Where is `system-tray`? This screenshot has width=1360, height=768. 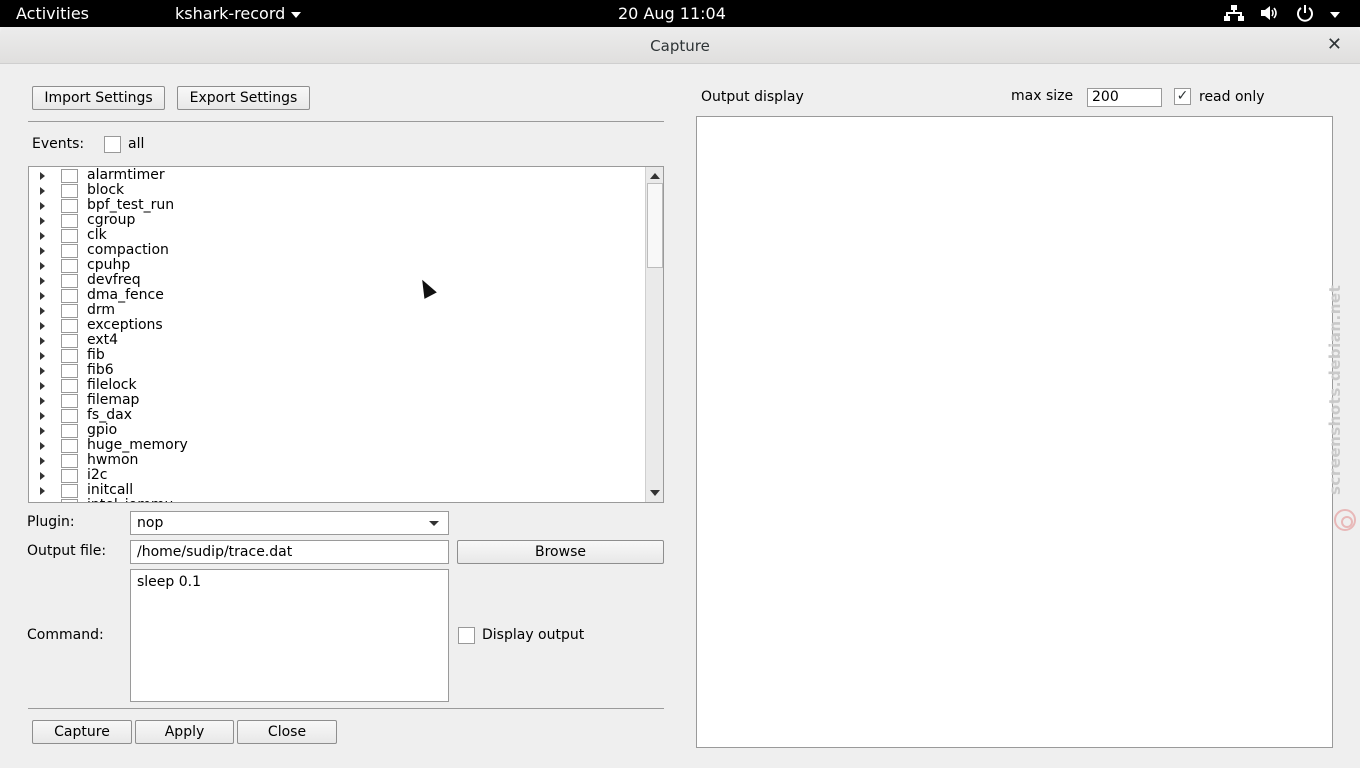 system-tray is located at coordinates (1282, 15).